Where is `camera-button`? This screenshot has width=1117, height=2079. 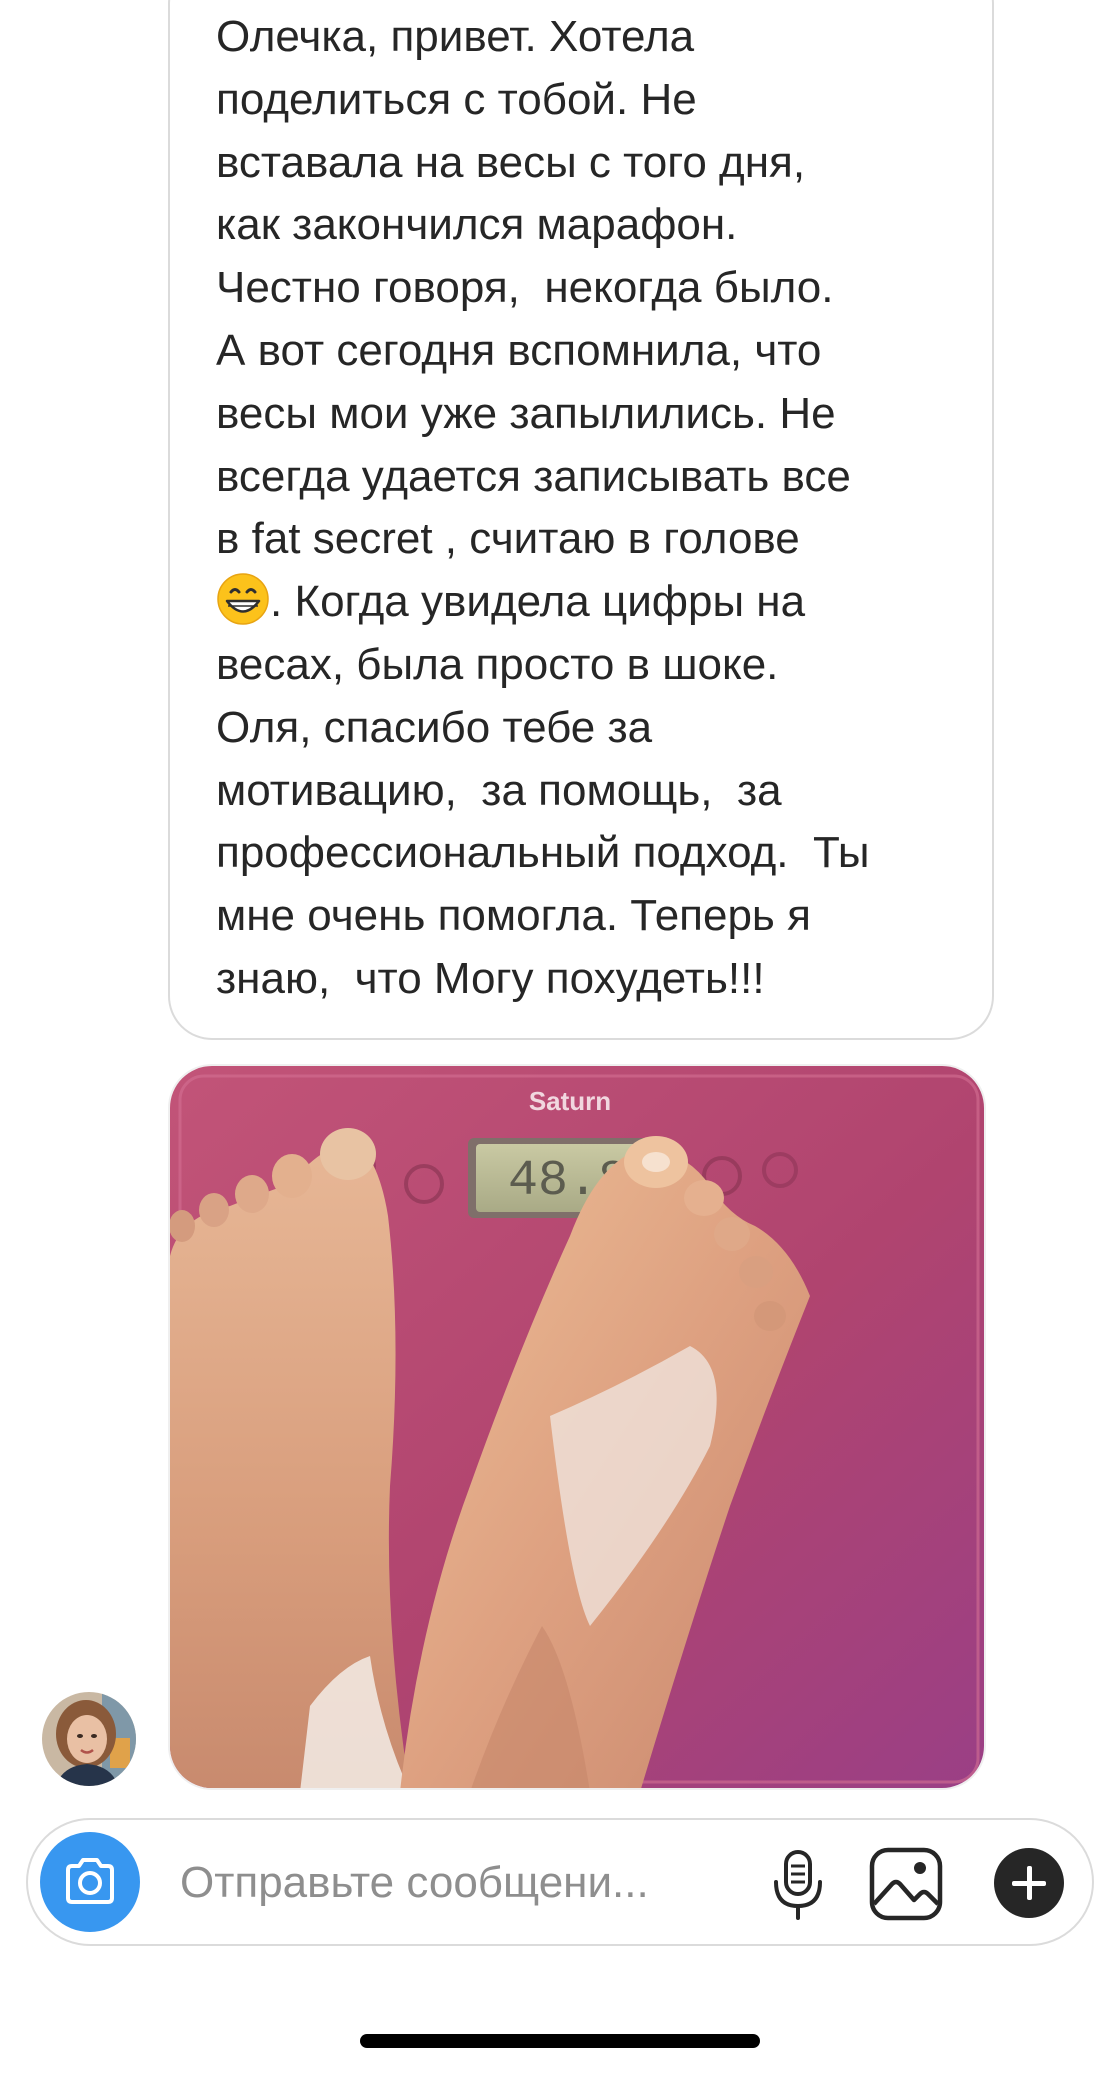 camera-button is located at coordinates (90, 1882).